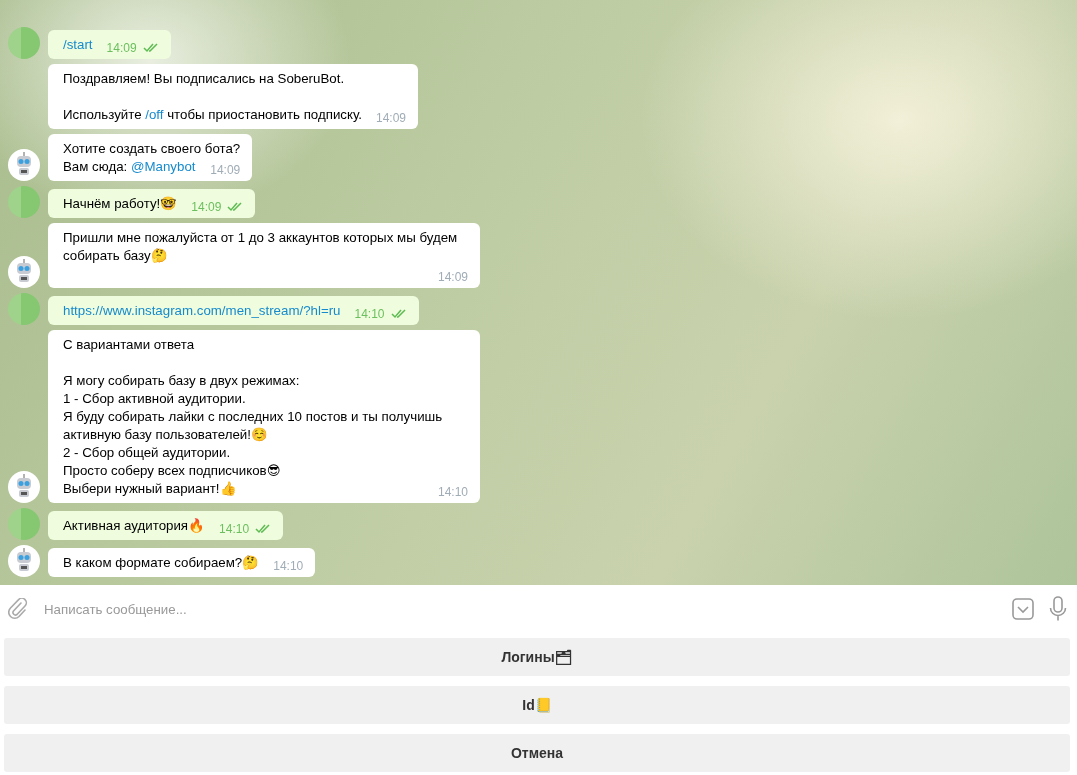 This screenshot has height=775, width=1077. Describe the element at coordinates (129, 345) in the screenshot. I see `message-text: С вариантами ответа` at that location.